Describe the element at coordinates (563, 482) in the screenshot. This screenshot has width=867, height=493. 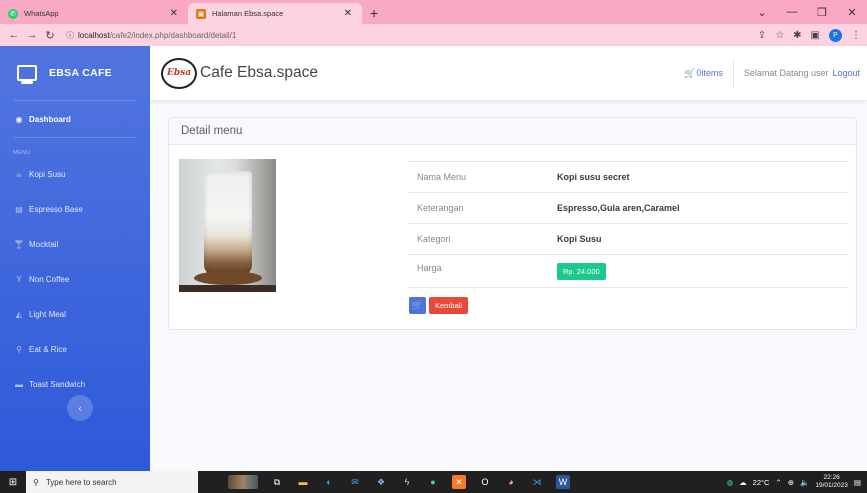
I see `word-icon: W` at that location.